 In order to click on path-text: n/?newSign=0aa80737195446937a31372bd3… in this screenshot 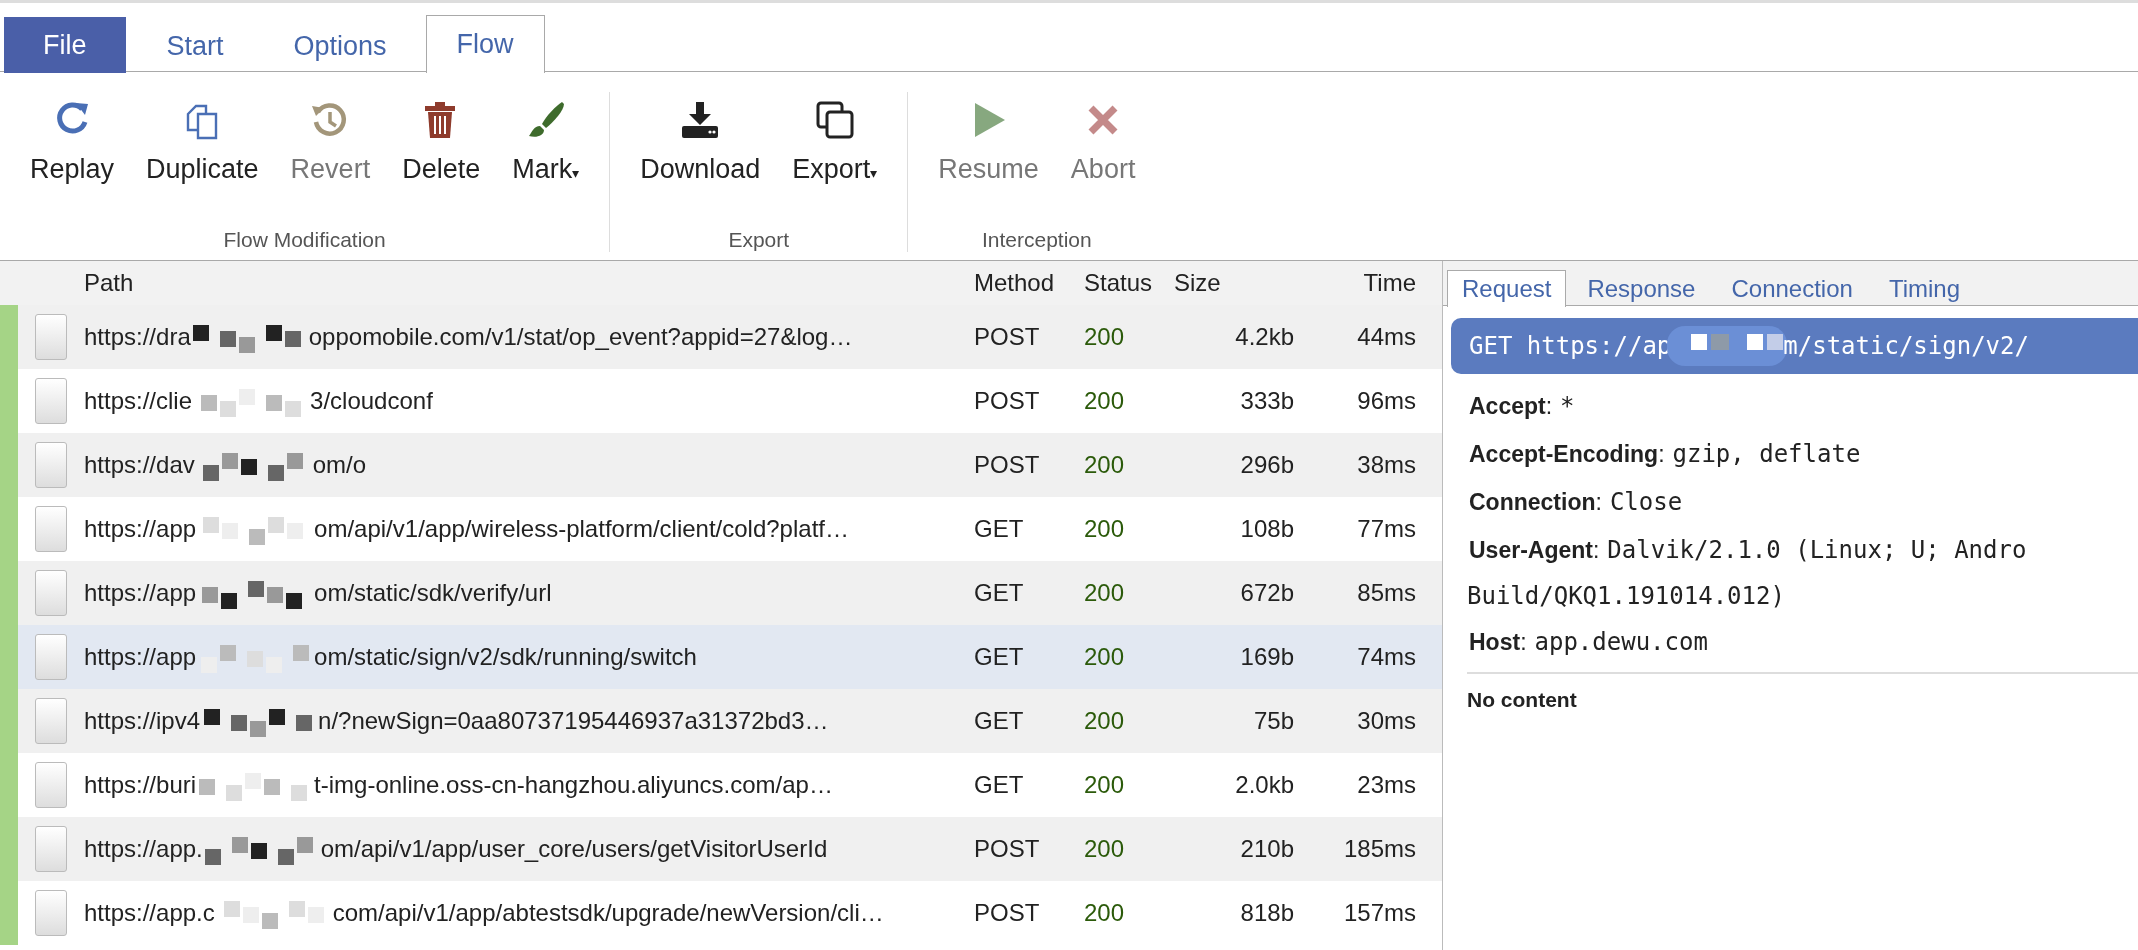, I will do `click(573, 721)`.